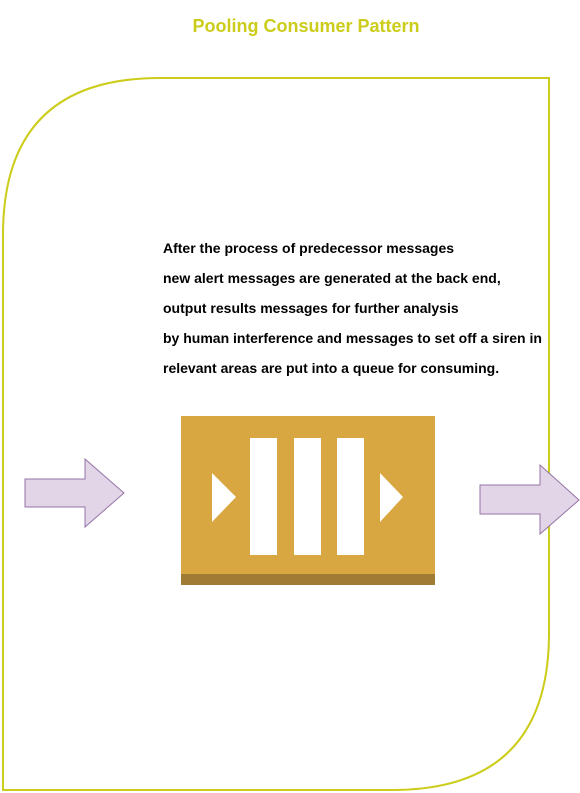 The image size is (580, 793). I want to click on queue-base, so click(308, 579).